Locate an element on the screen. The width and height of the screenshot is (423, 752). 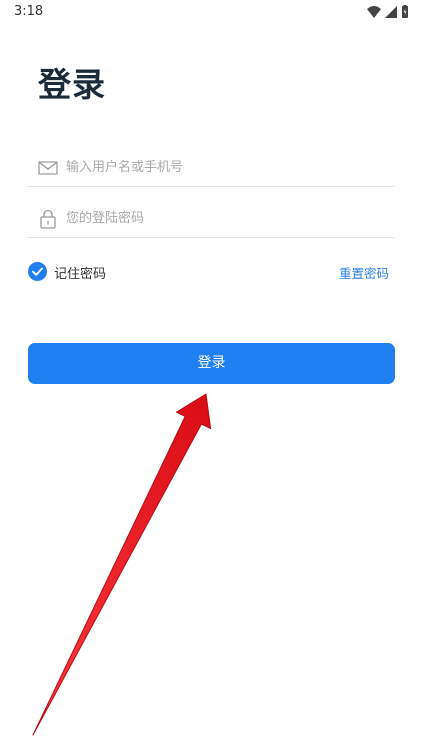
login-button: 登录 is located at coordinates (211, 363).